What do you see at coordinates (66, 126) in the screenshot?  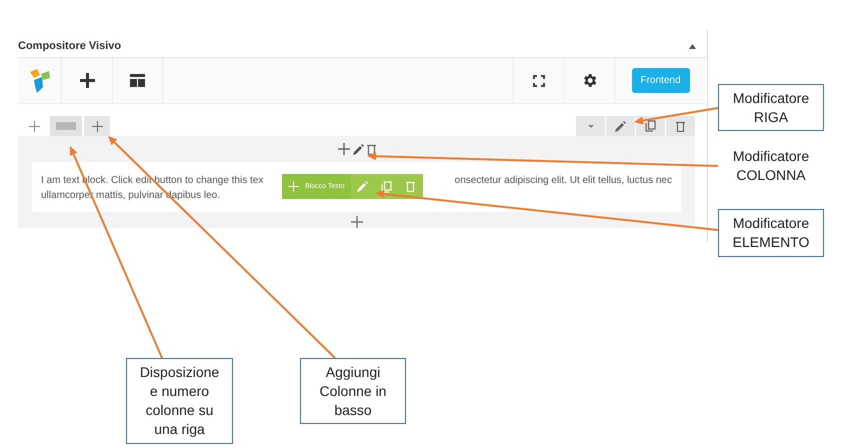 I see `columns-icon` at bounding box center [66, 126].